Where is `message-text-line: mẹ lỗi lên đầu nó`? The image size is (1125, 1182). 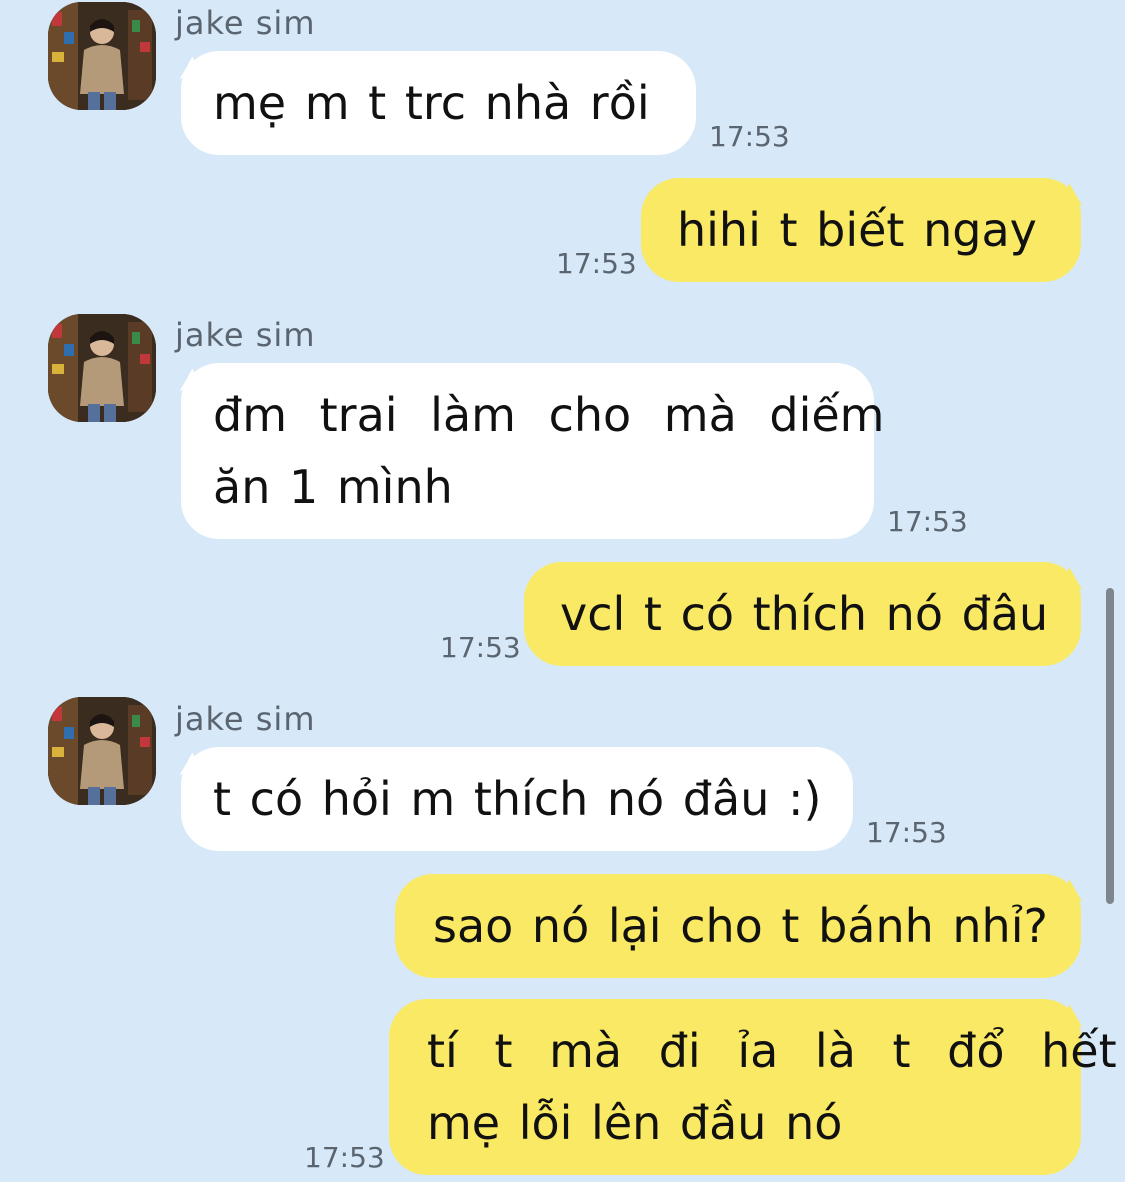
message-text-line: mẹ lỗi lên đầu nó is located at coordinates (635, 1123).